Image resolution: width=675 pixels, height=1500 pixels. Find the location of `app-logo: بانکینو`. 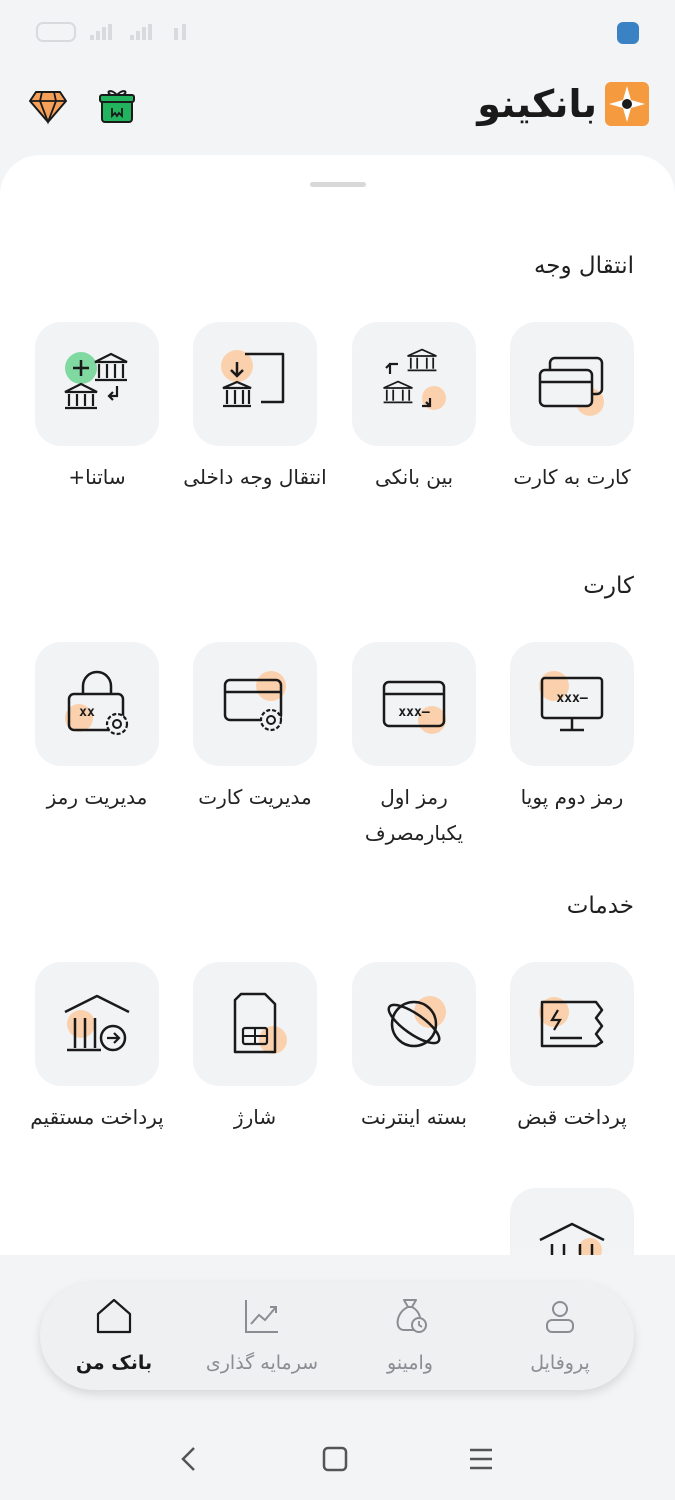

app-logo: بانکینو is located at coordinates (563, 104).